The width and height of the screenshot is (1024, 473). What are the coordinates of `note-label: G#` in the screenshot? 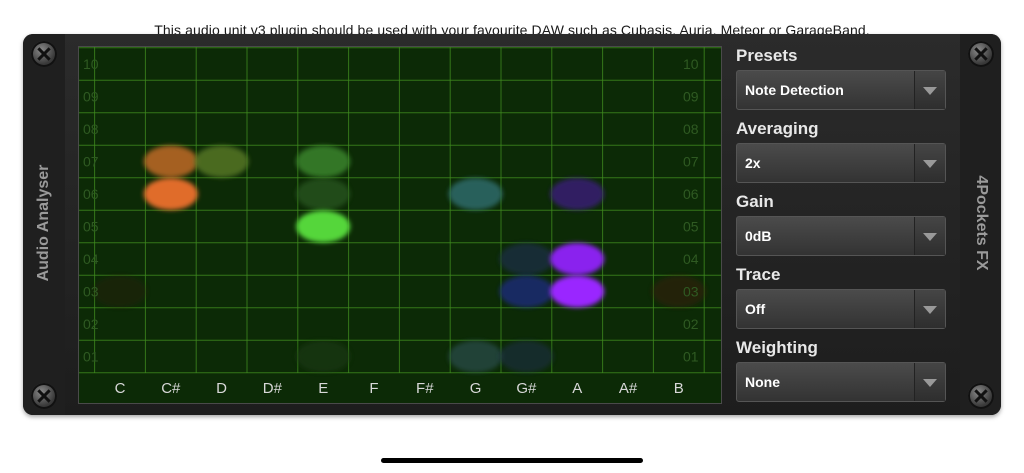 It's located at (526, 388).